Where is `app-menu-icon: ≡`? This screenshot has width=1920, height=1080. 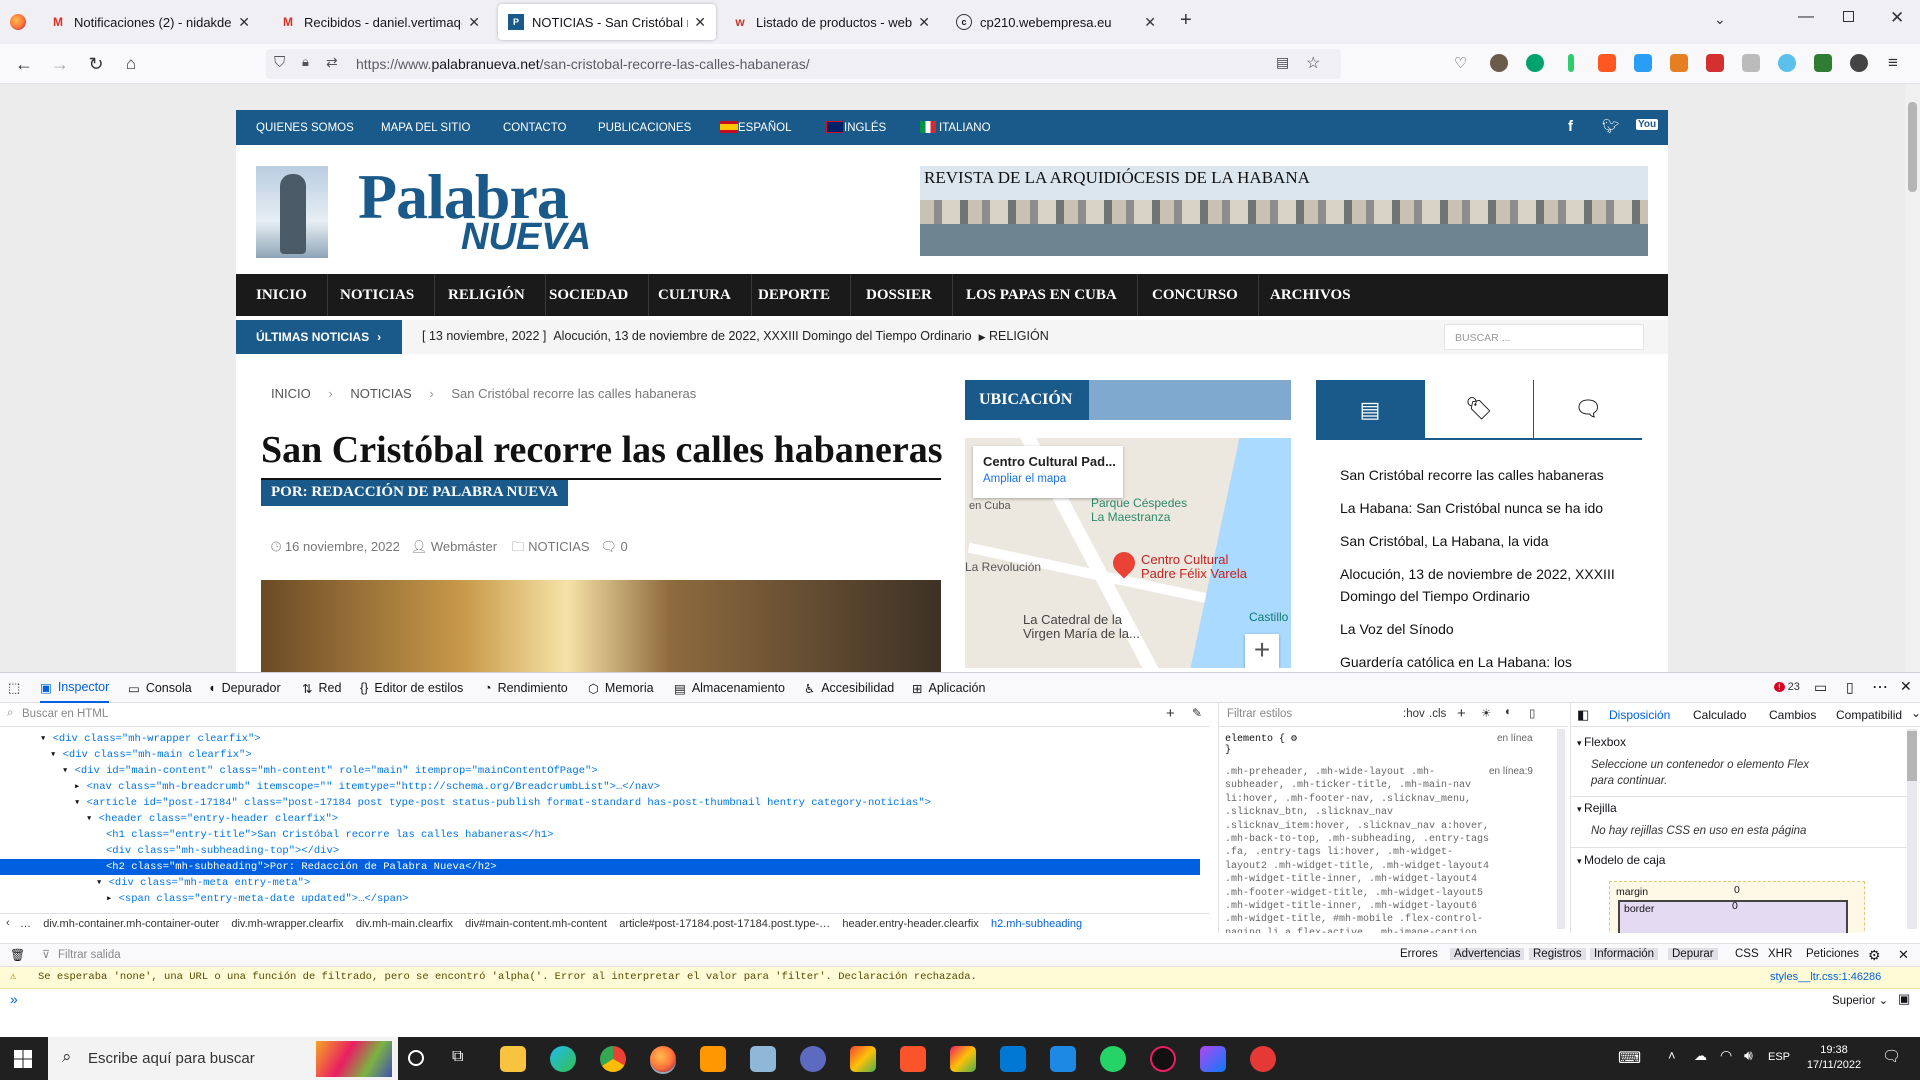 app-menu-icon: ≡ is located at coordinates (1893, 63).